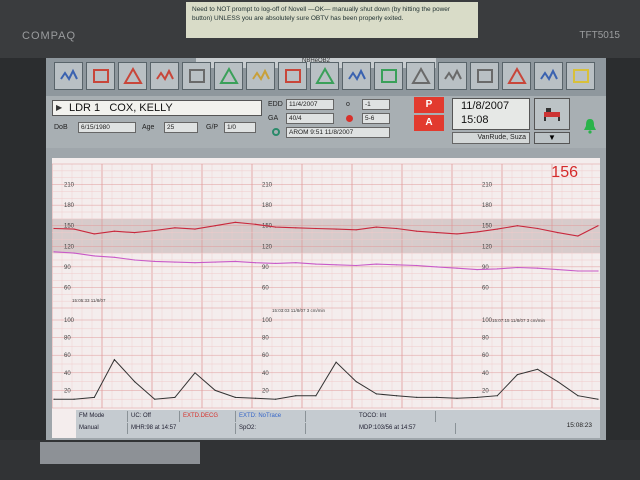 The height and width of the screenshot is (480, 640). Describe the element at coordinates (196, 76) in the screenshot. I see `calculator-button` at that location.